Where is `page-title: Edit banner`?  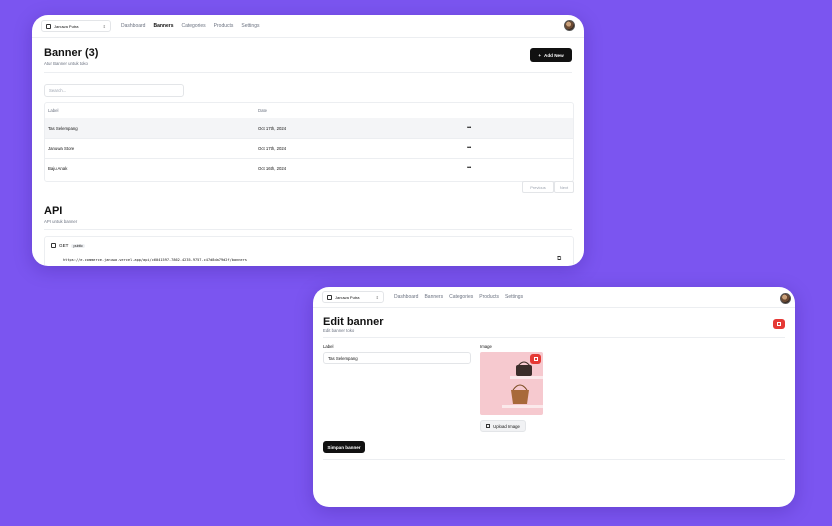 page-title: Edit banner is located at coordinates (353, 322).